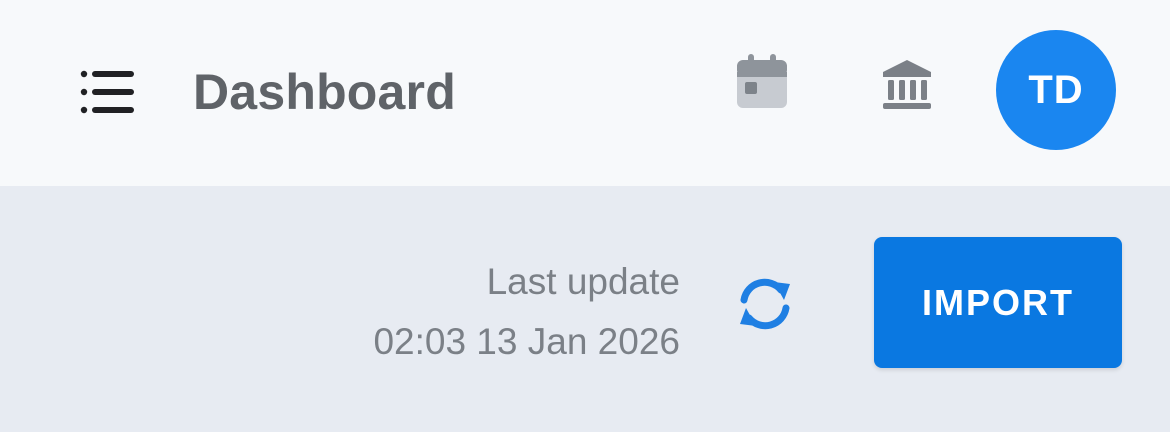  Describe the element at coordinates (324, 92) in the screenshot. I see `page-title: Dashboard` at that location.